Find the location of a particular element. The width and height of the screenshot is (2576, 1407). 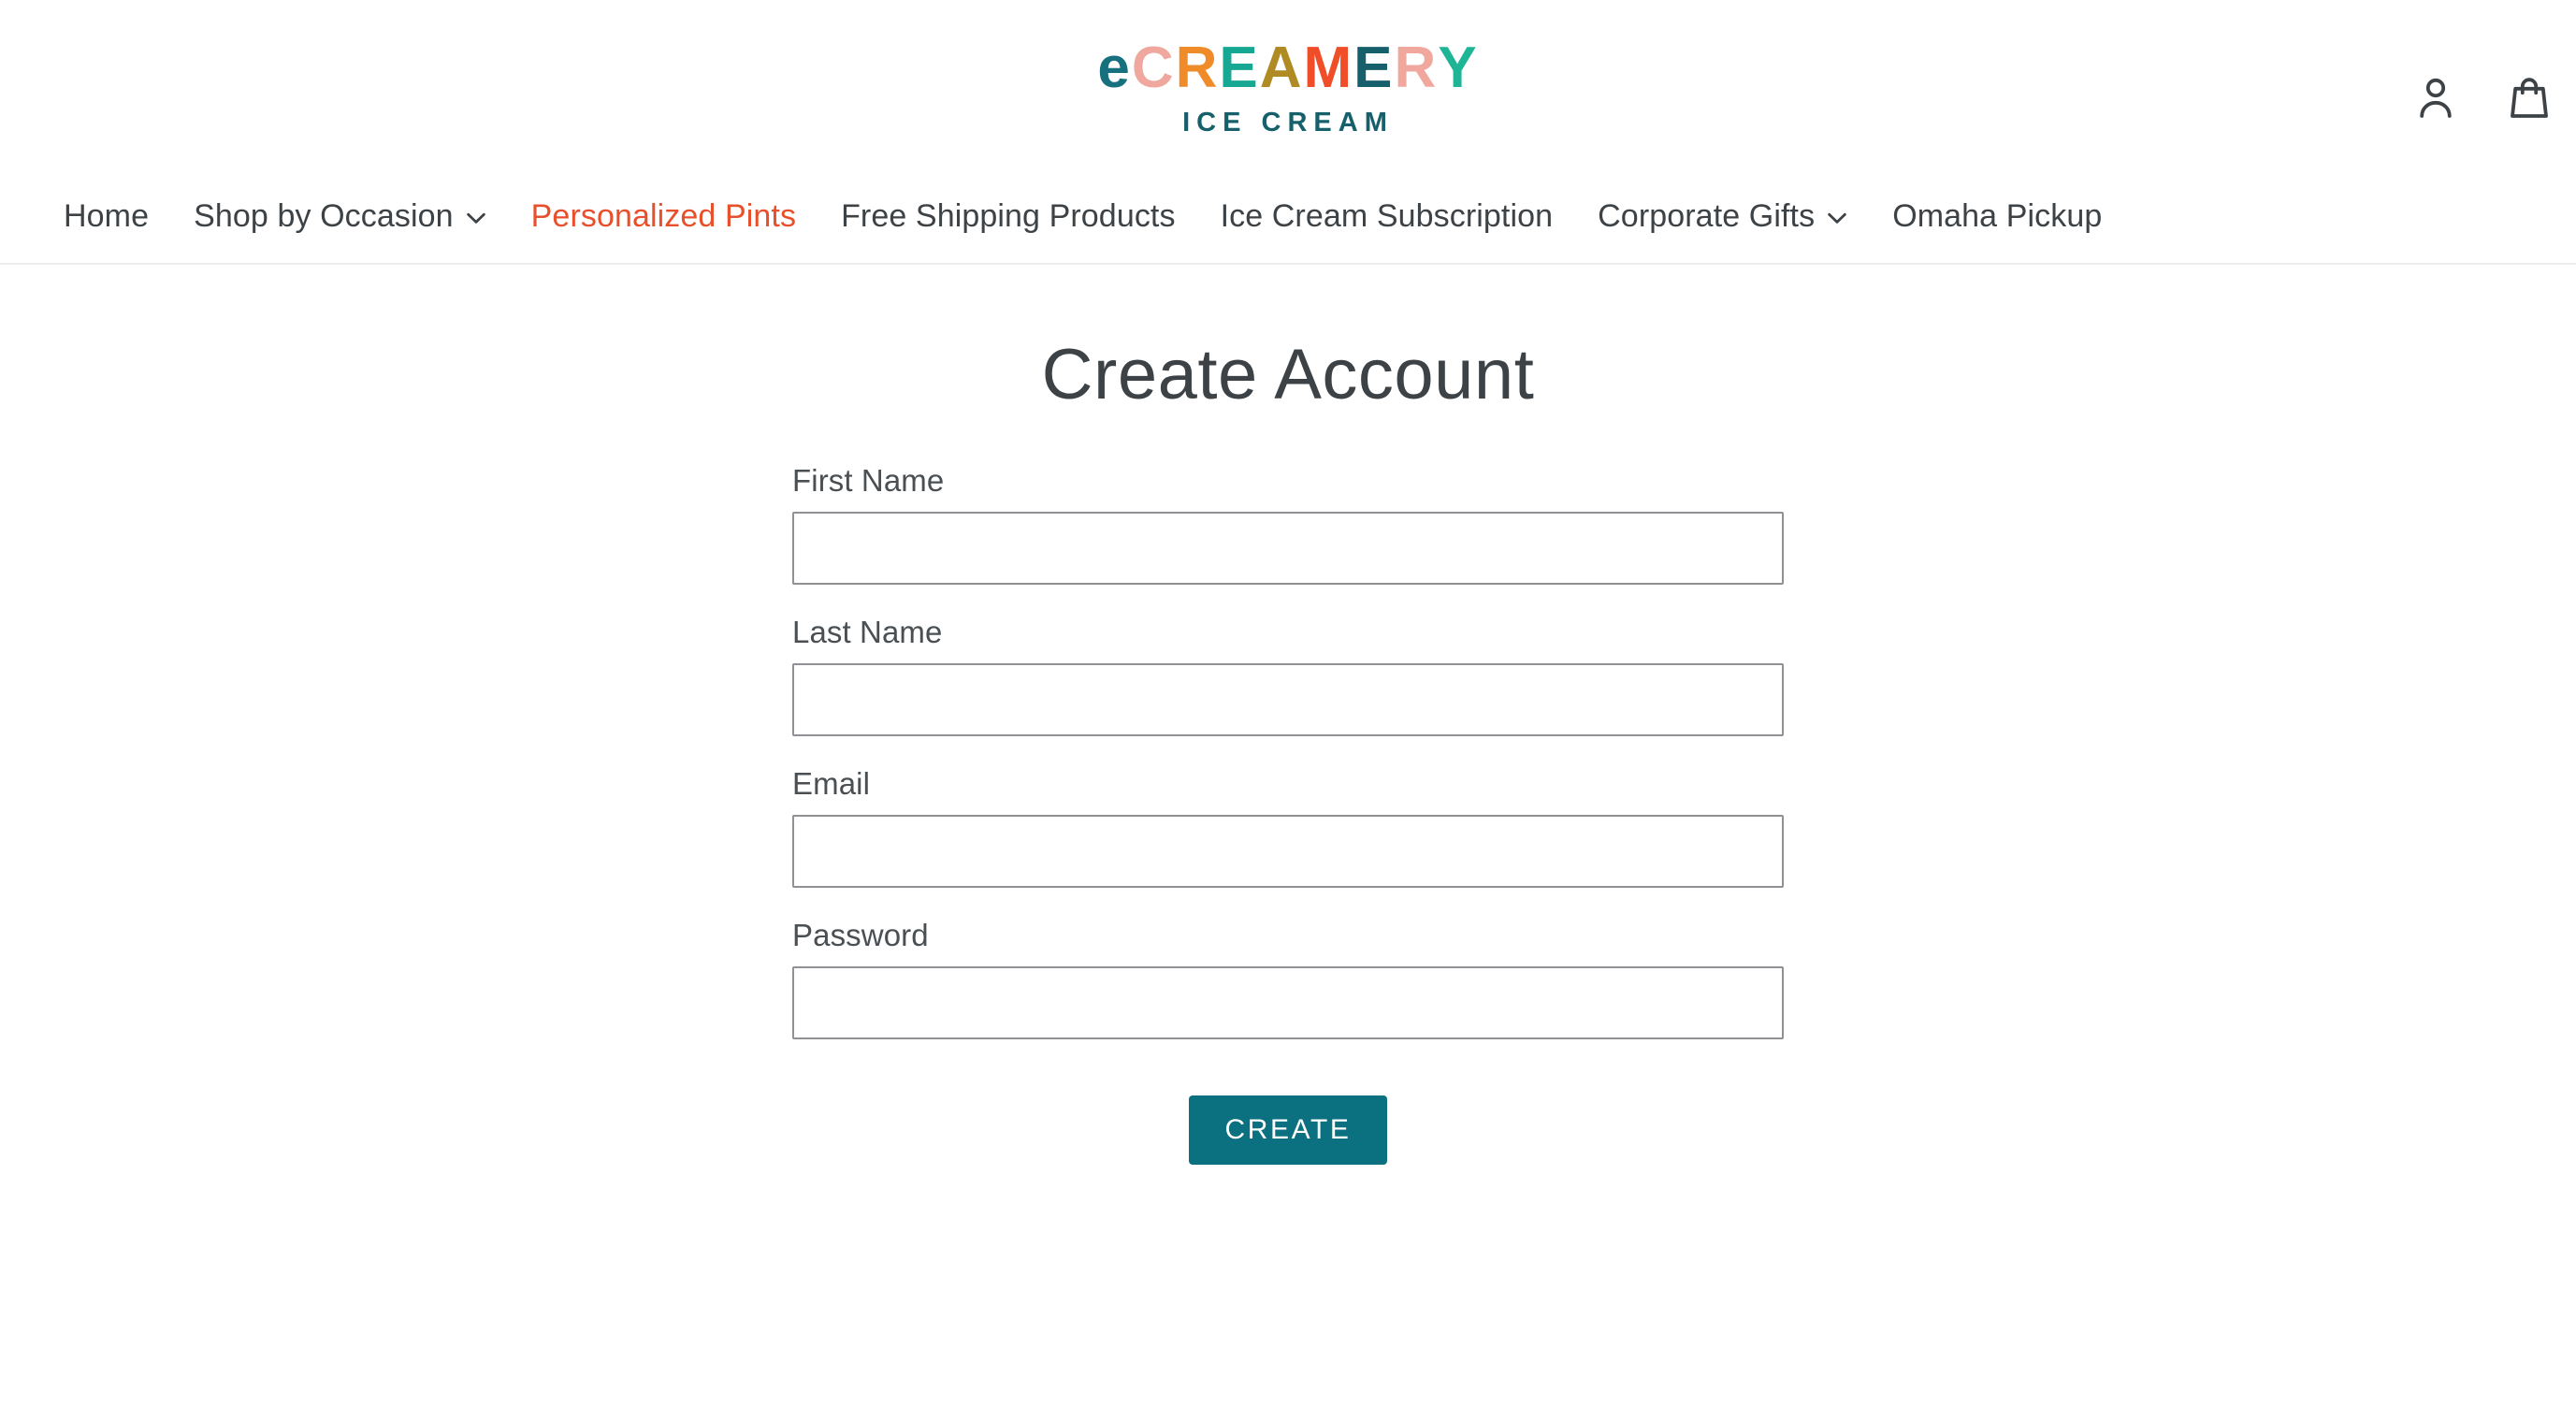

nav-link-omaha-pickup: Omaha Pickup is located at coordinates (1997, 216).